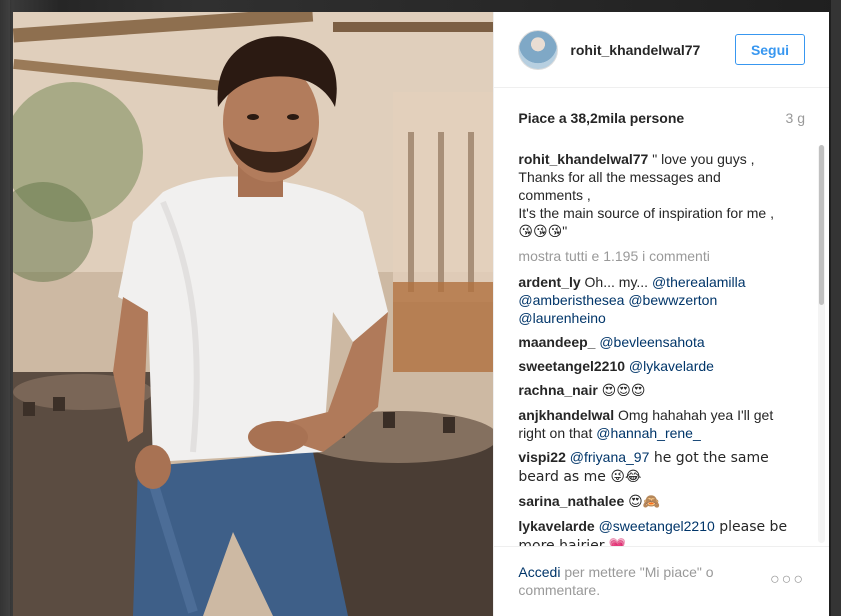 The height and width of the screenshot is (616, 841). What do you see at coordinates (561, 318) in the screenshot?
I see `comment-mention: @laurenheino` at bounding box center [561, 318].